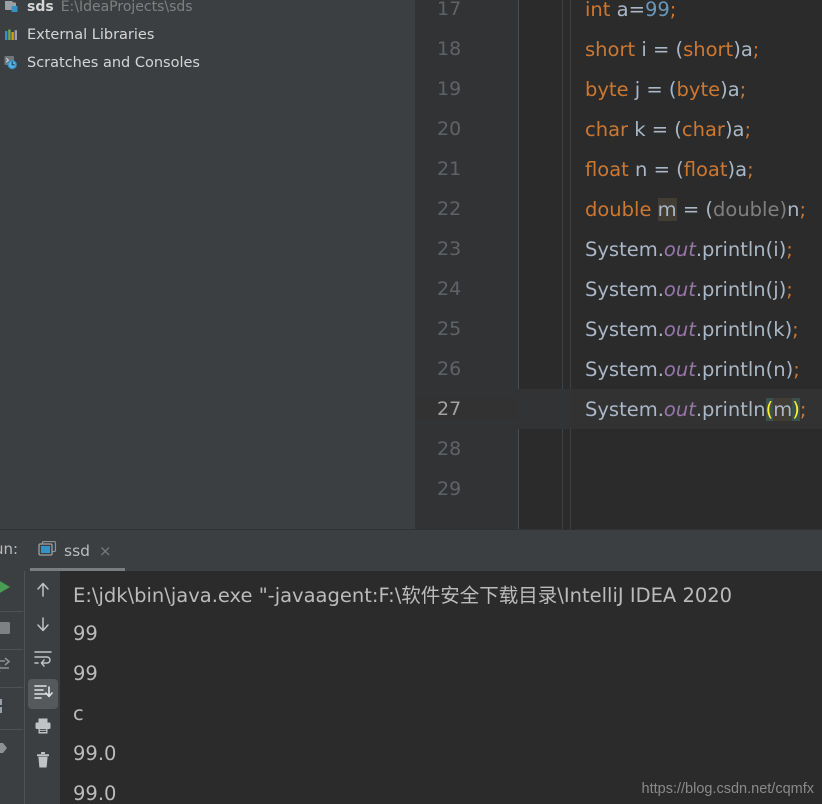 This screenshot has height=804, width=822. I want to click on code-text: System. out .println(k);, so click(696, 329).